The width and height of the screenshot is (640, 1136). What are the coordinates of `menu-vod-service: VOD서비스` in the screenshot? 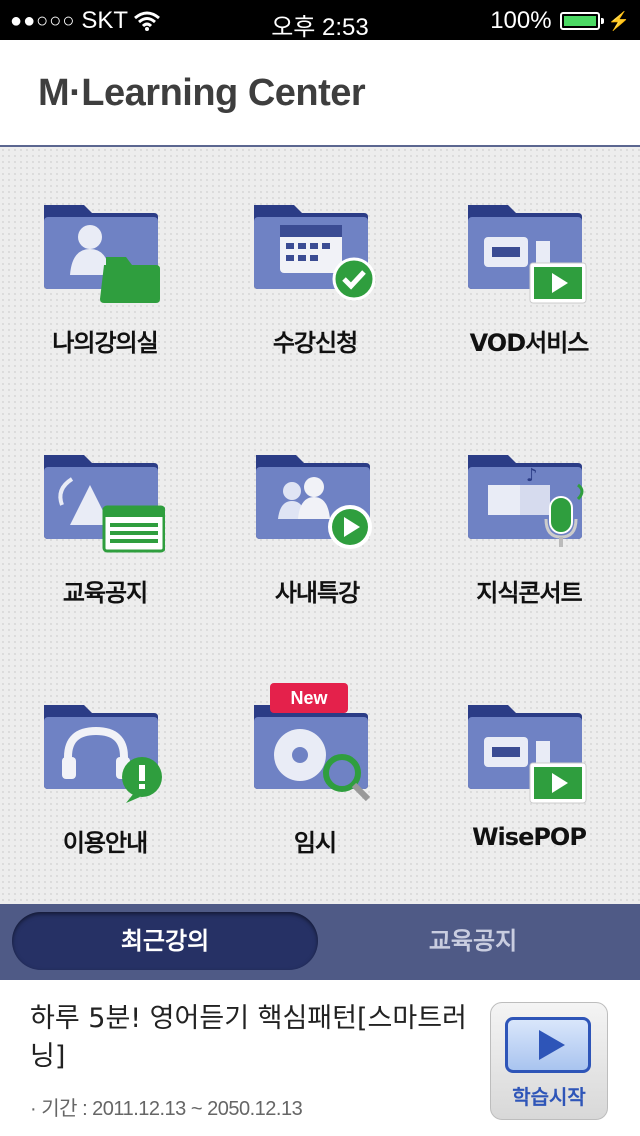 It's located at (524, 295).